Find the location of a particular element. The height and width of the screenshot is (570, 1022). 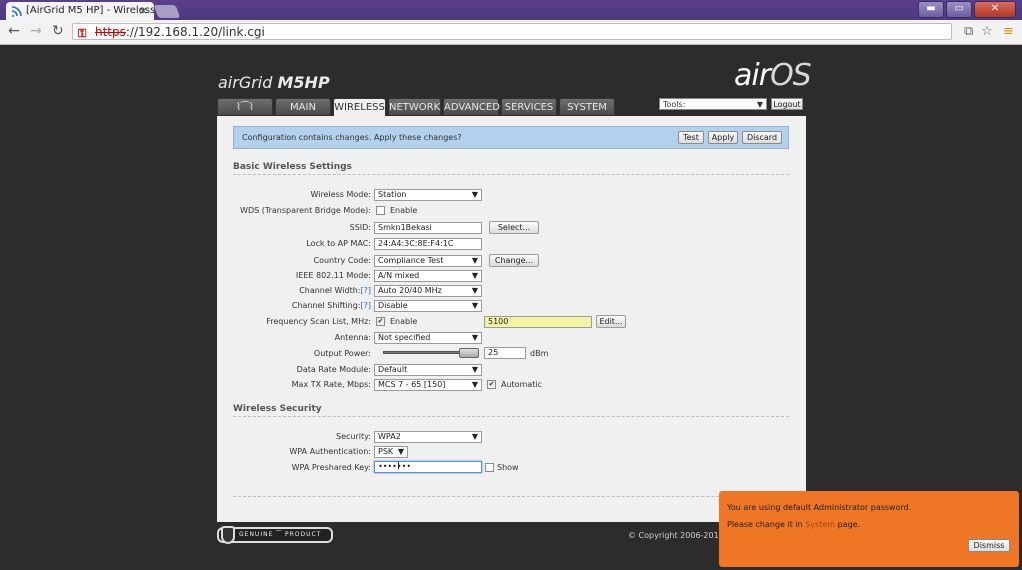

shield-icon is located at coordinates (228, 535).